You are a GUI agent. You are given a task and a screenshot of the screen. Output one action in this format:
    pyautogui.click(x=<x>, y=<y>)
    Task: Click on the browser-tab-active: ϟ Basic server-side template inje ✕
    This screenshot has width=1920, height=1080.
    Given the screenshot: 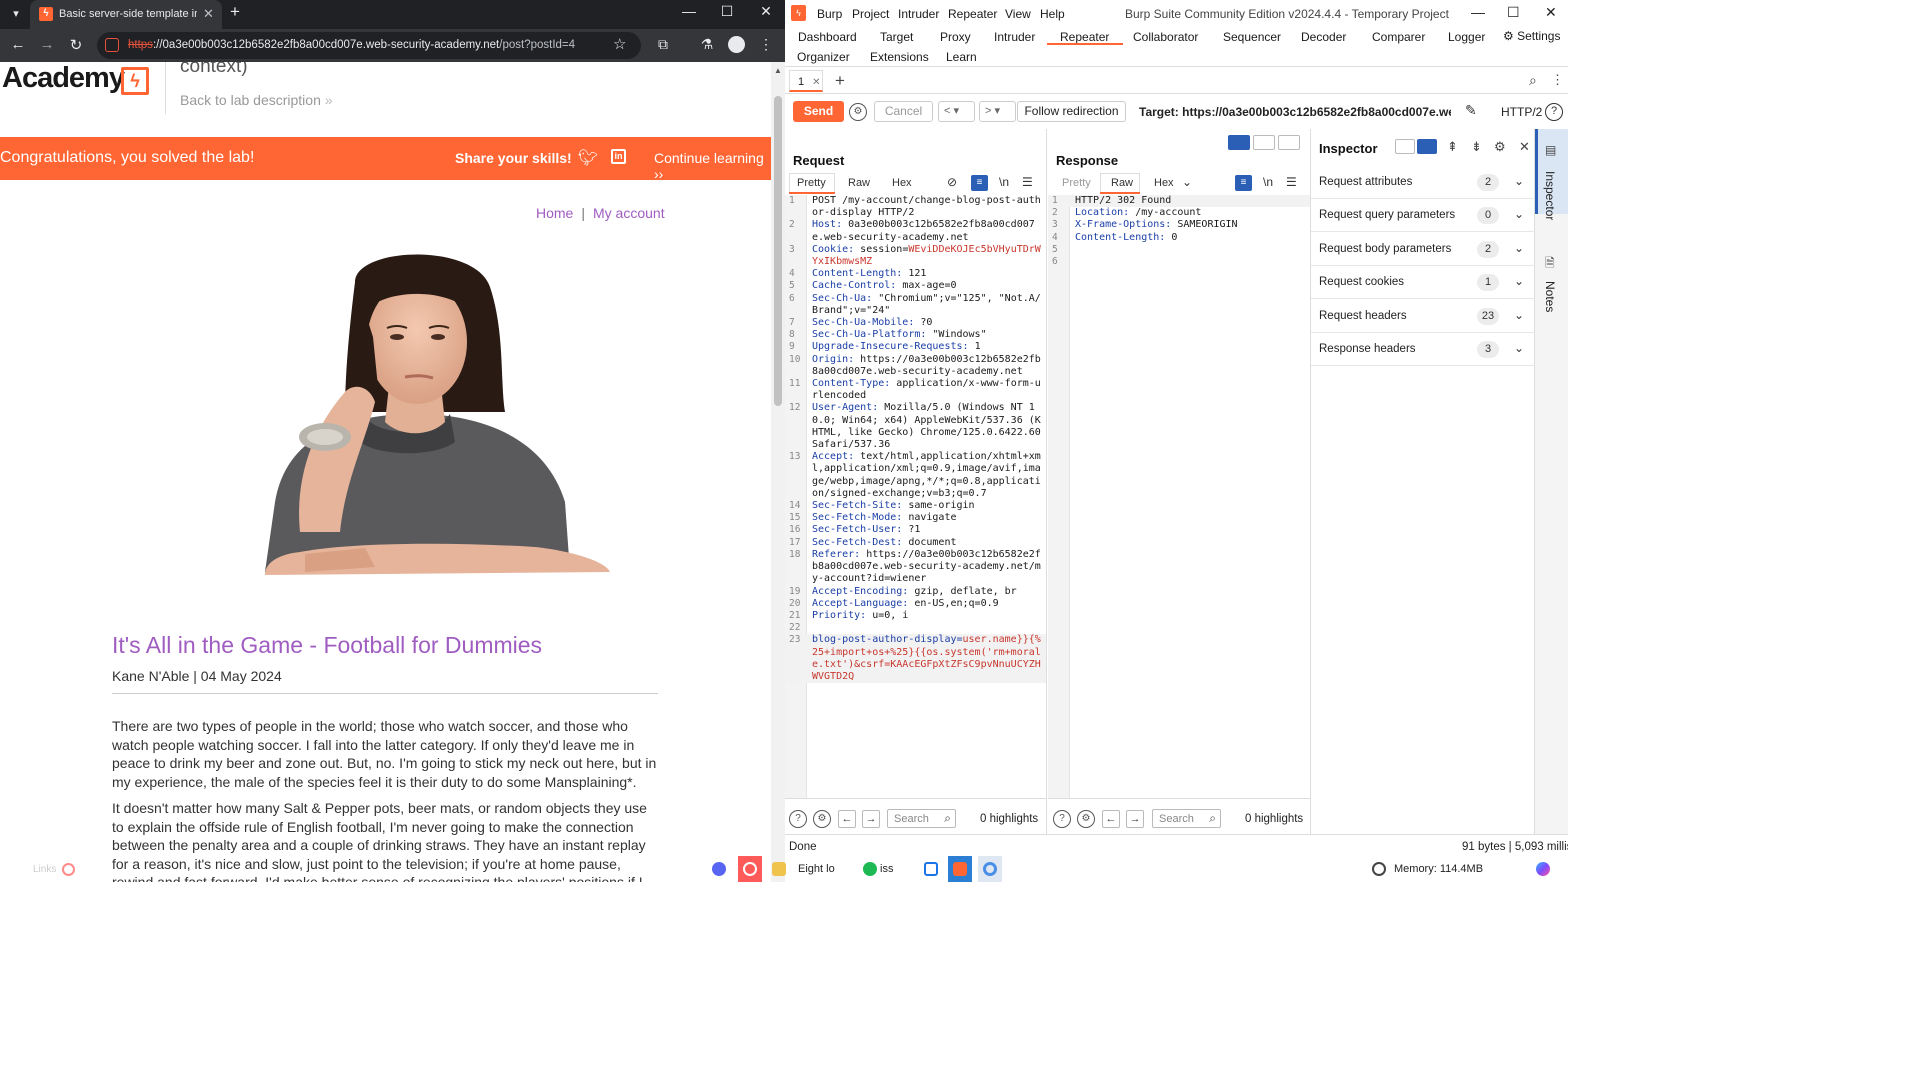 What is the action you would take?
    pyautogui.click(x=126, y=14)
    